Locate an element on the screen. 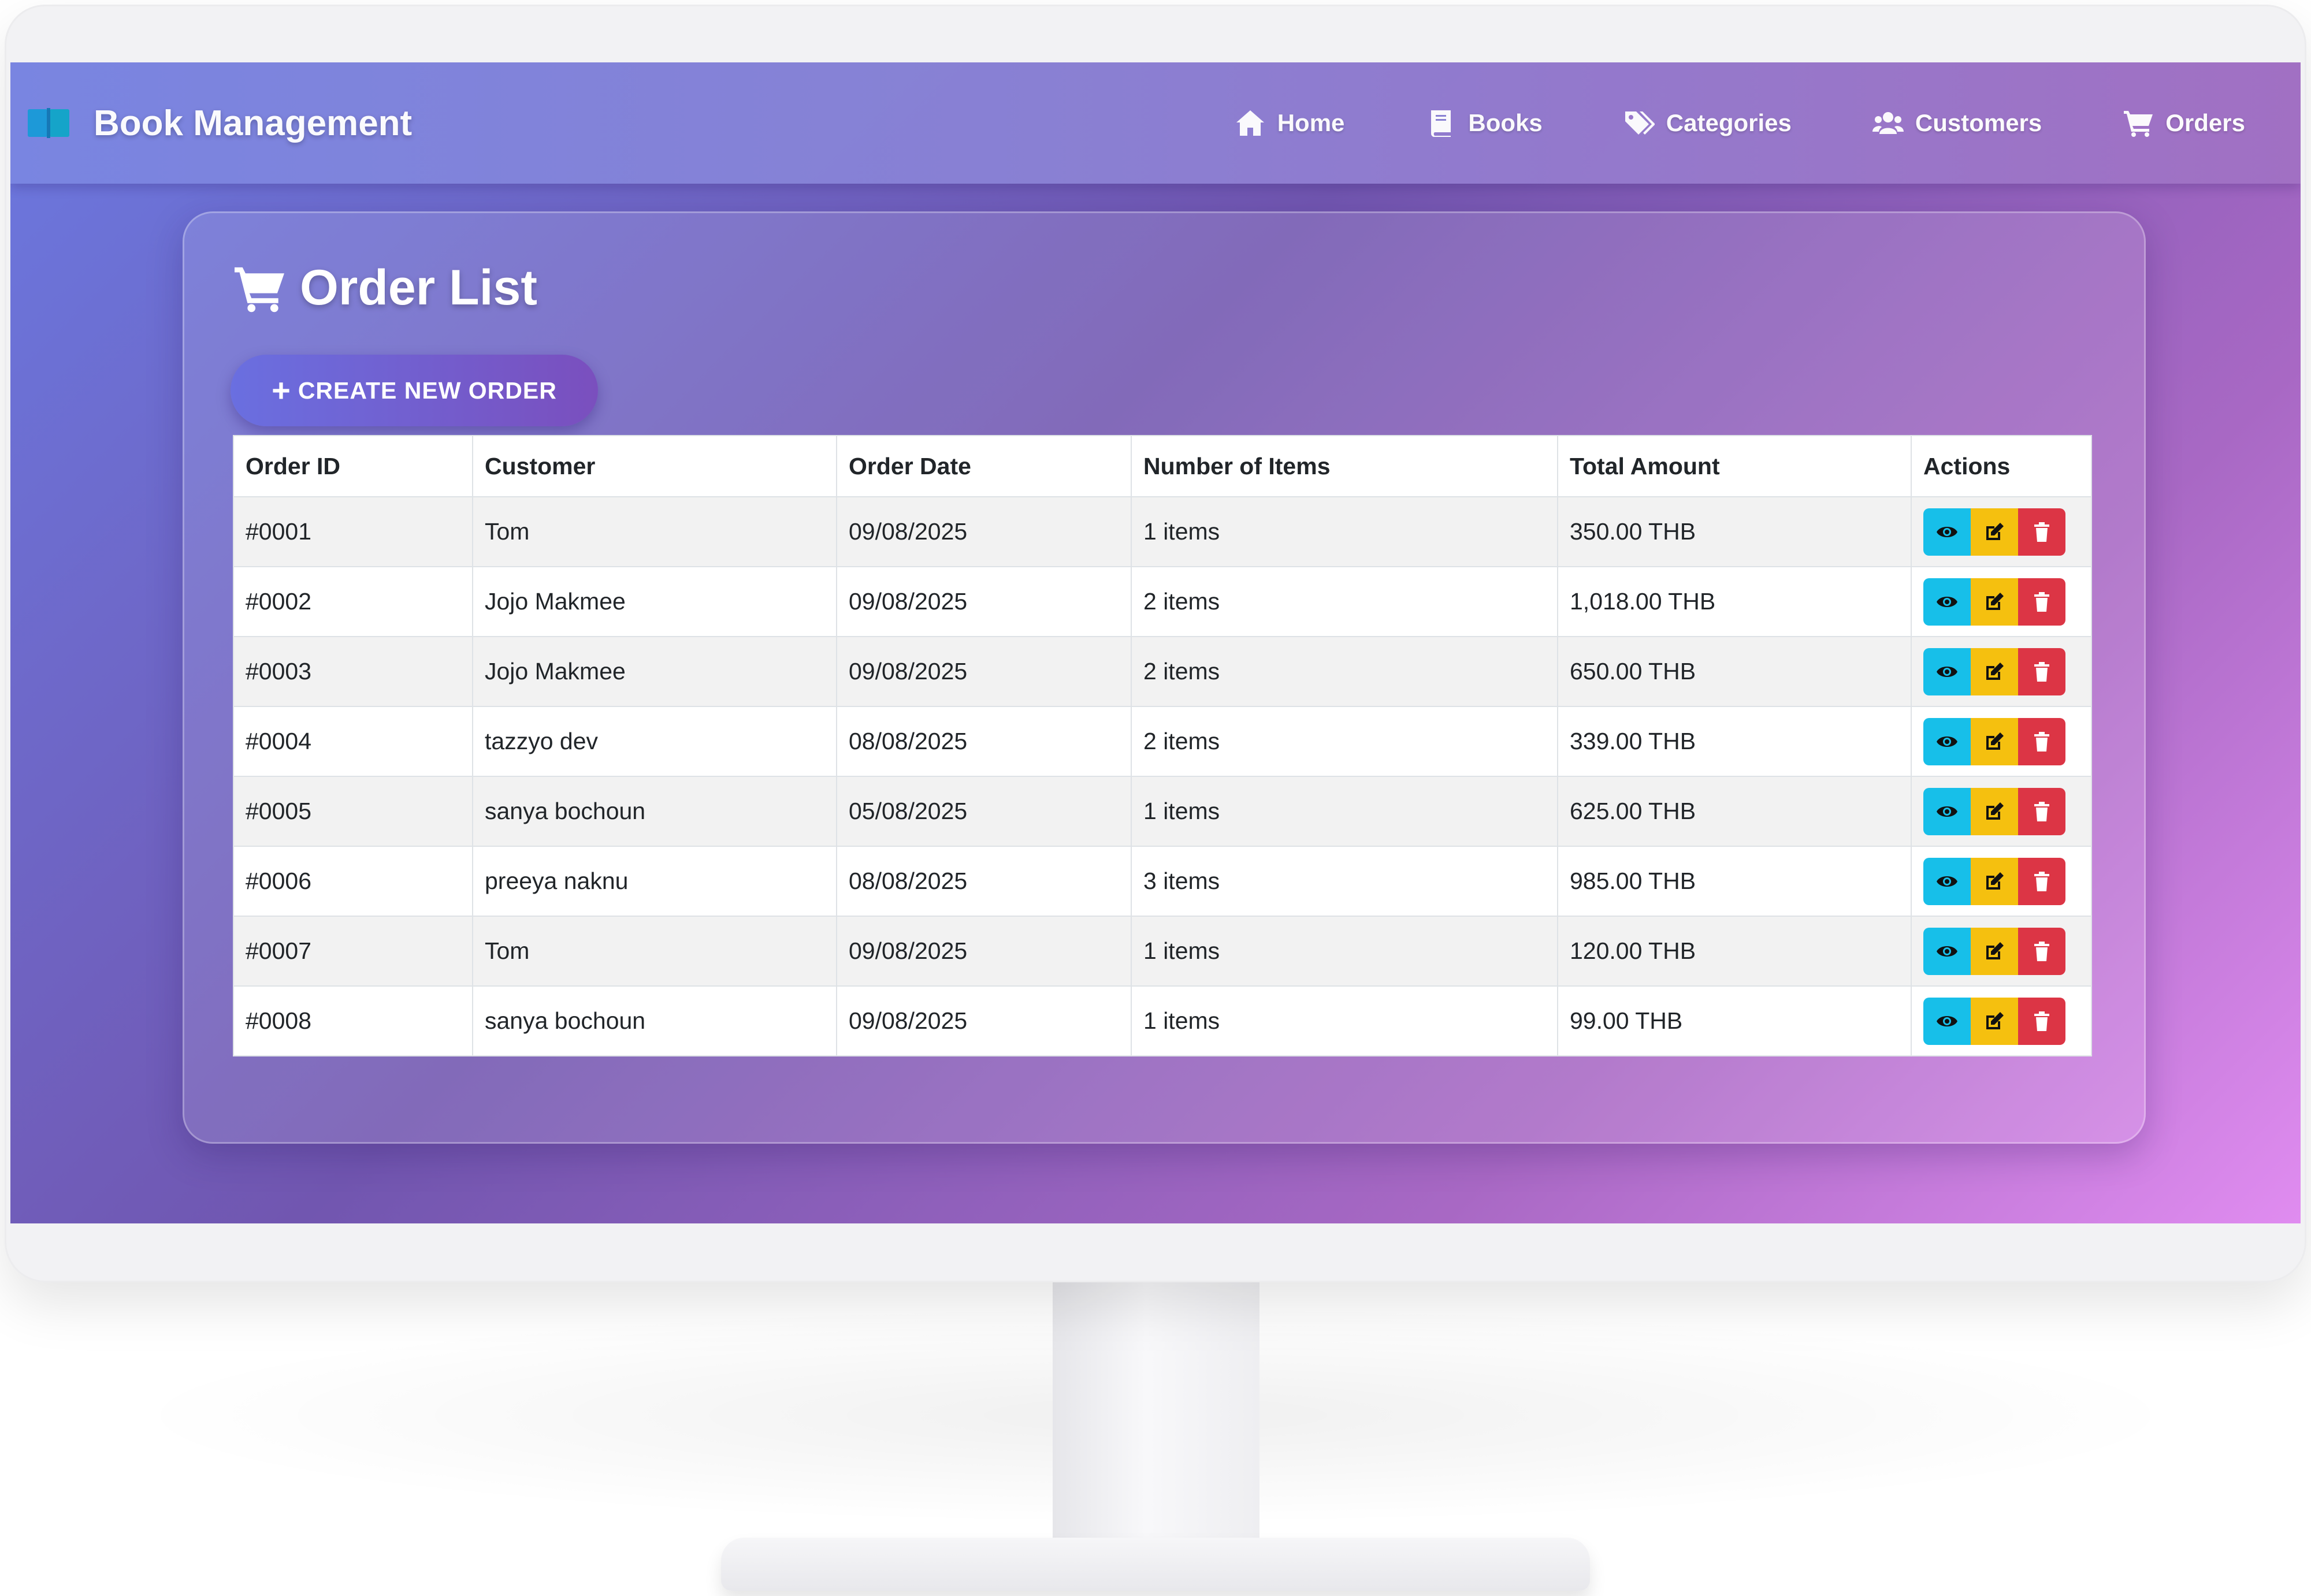 The height and width of the screenshot is (1596, 2311). header-total-amount: Total Amount is located at coordinates (1734, 466).